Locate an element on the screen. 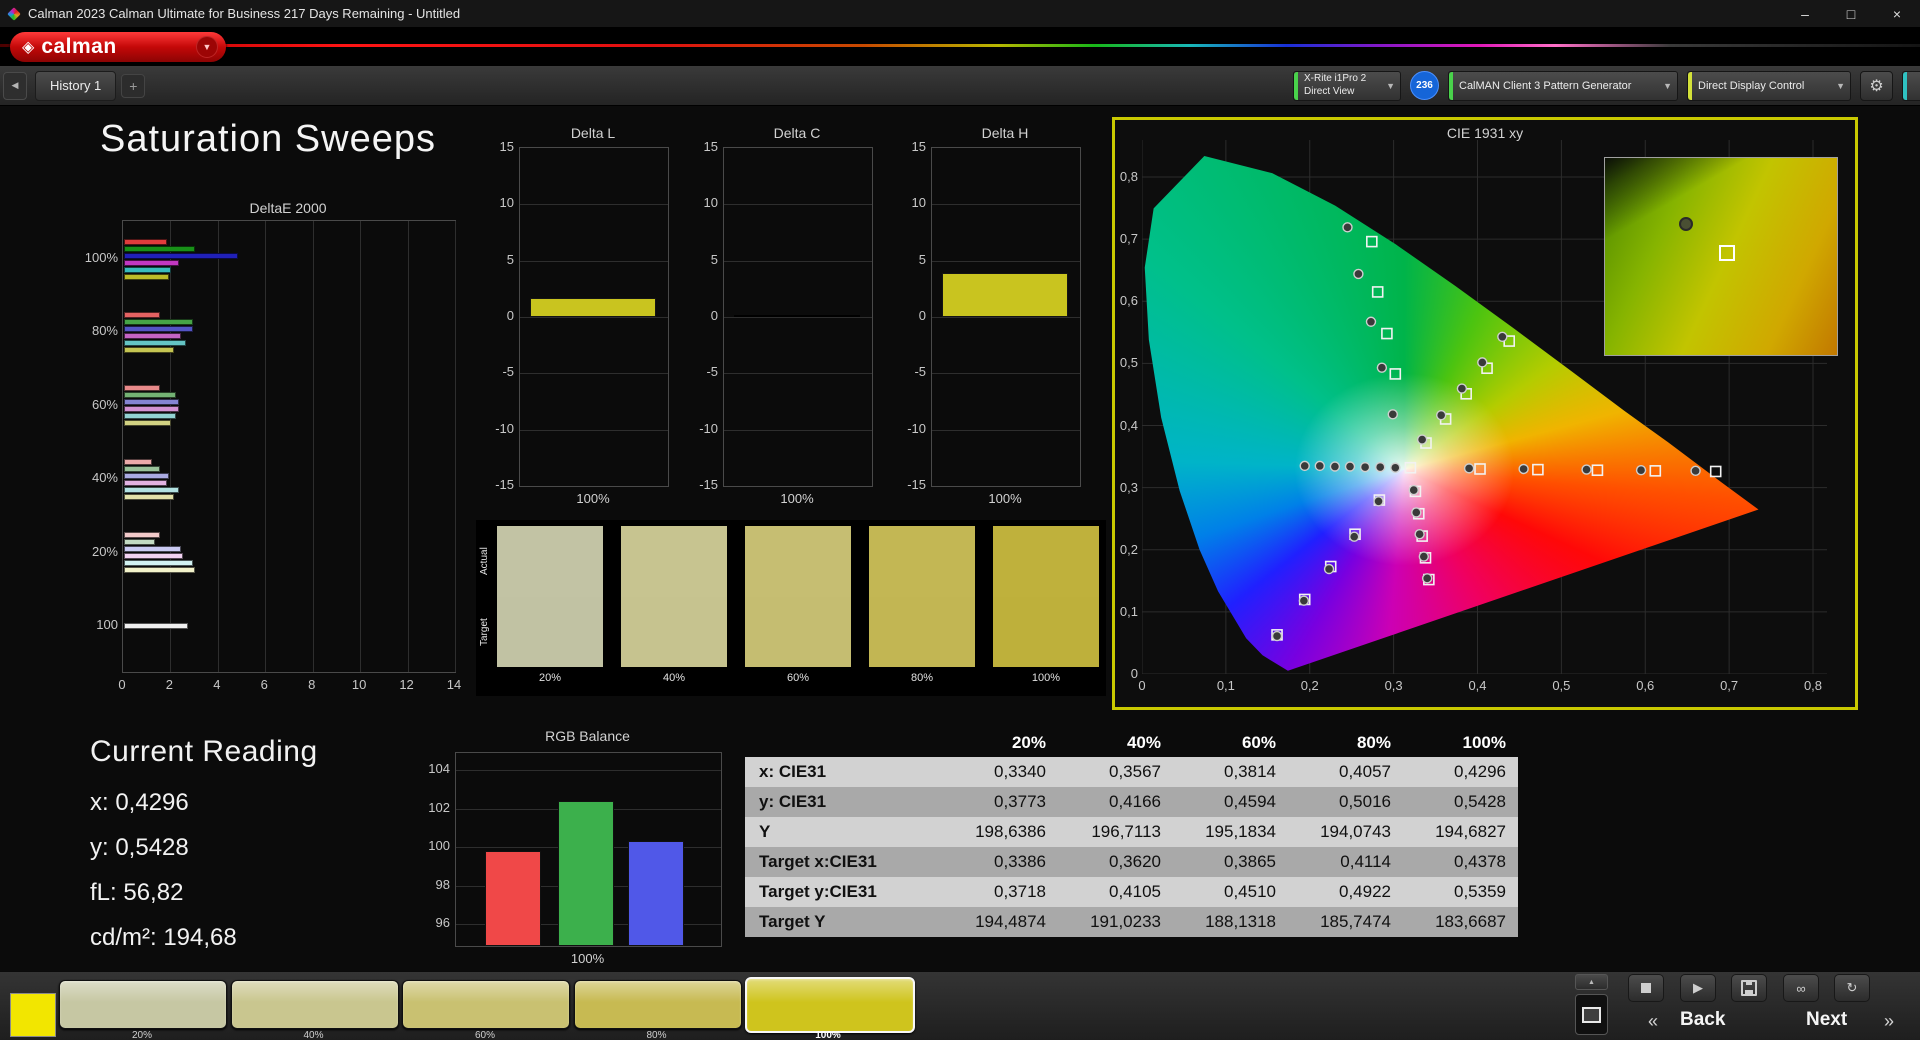 The height and width of the screenshot is (1040, 1920). table-column-header: 80% is located at coordinates (1373, 742).